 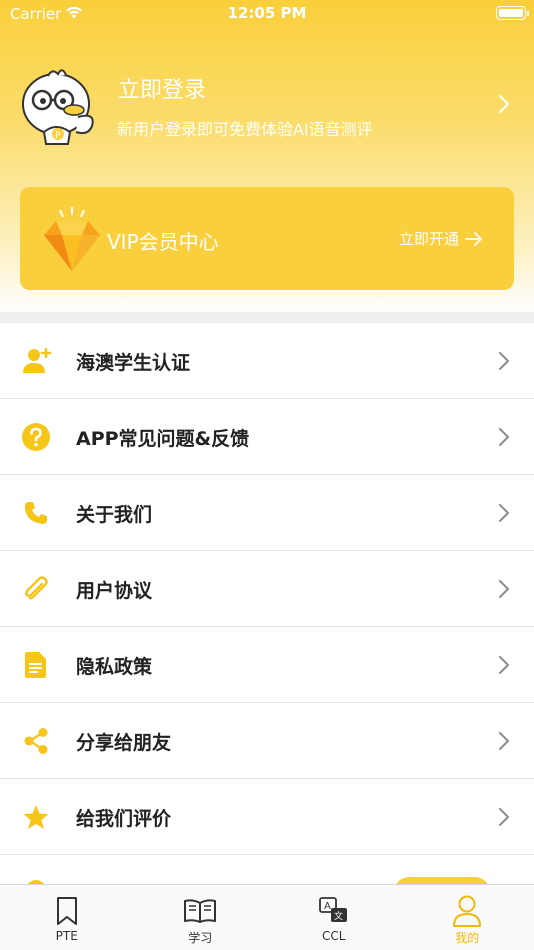 What do you see at coordinates (114, 515) in the screenshot?
I see `menu-item-label: 关于我们` at bounding box center [114, 515].